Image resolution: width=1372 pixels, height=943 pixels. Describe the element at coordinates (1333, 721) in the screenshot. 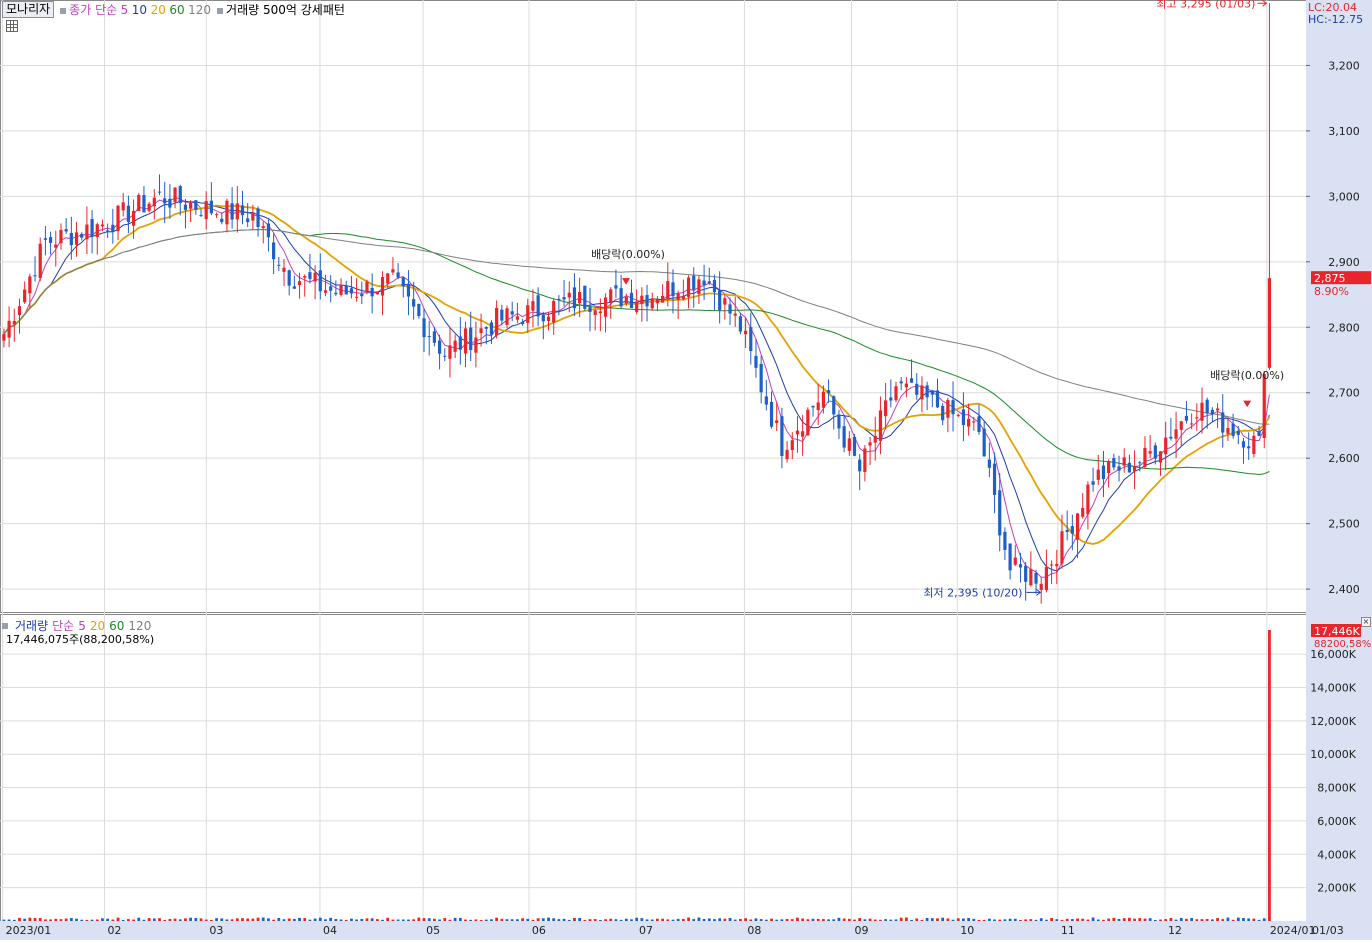

I see `volume-tick-label: 12,000K` at that location.